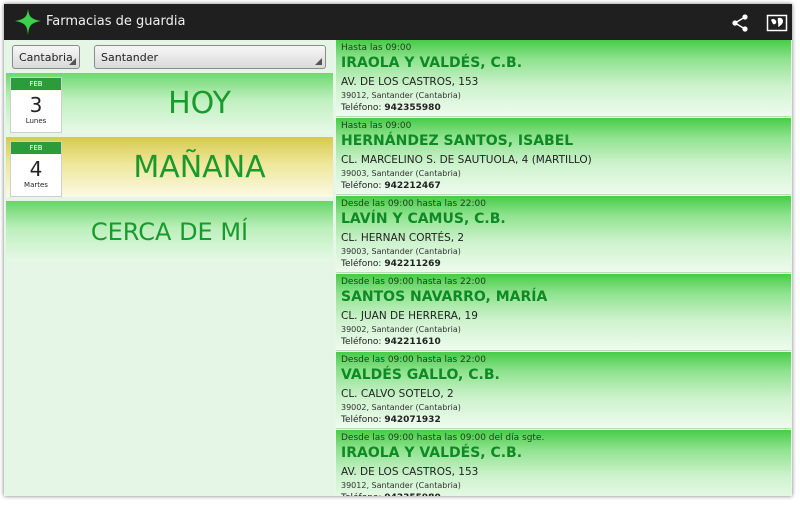 Image resolution: width=800 pixels, height=506 pixels. I want to click on pharmacy-address: CL. JUAN DE HERRERA, 19, so click(409, 316).